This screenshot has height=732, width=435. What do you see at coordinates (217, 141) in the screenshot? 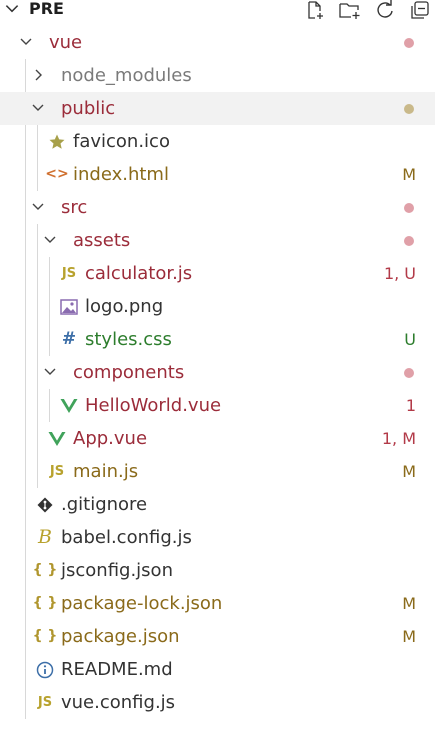
I see `tree-file: favicon.ico` at bounding box center [217, 141].